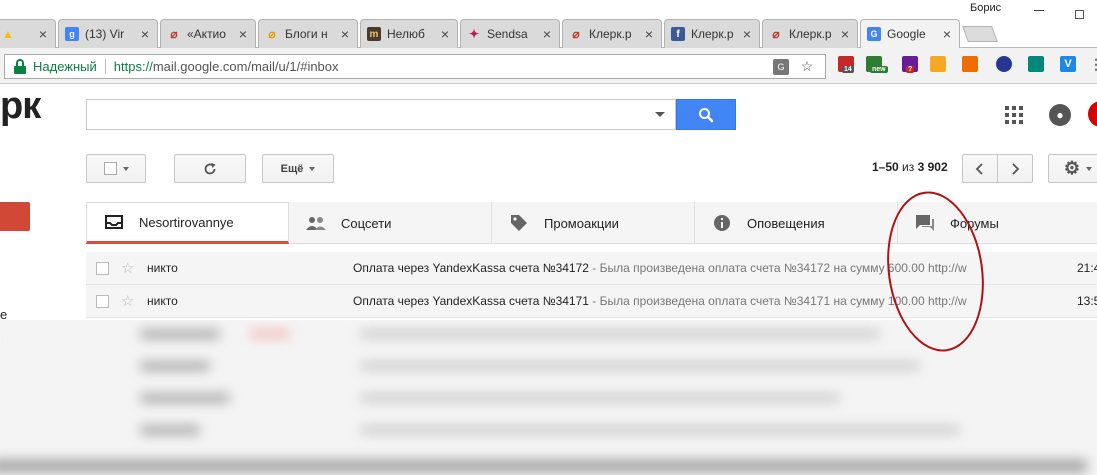 The height and width of the screenshot is (475, 1097). What do you see at coordinates (796, 223) in the screenshot?
I see `tab-updates: Оповещения` at bounding box center [796, 223].